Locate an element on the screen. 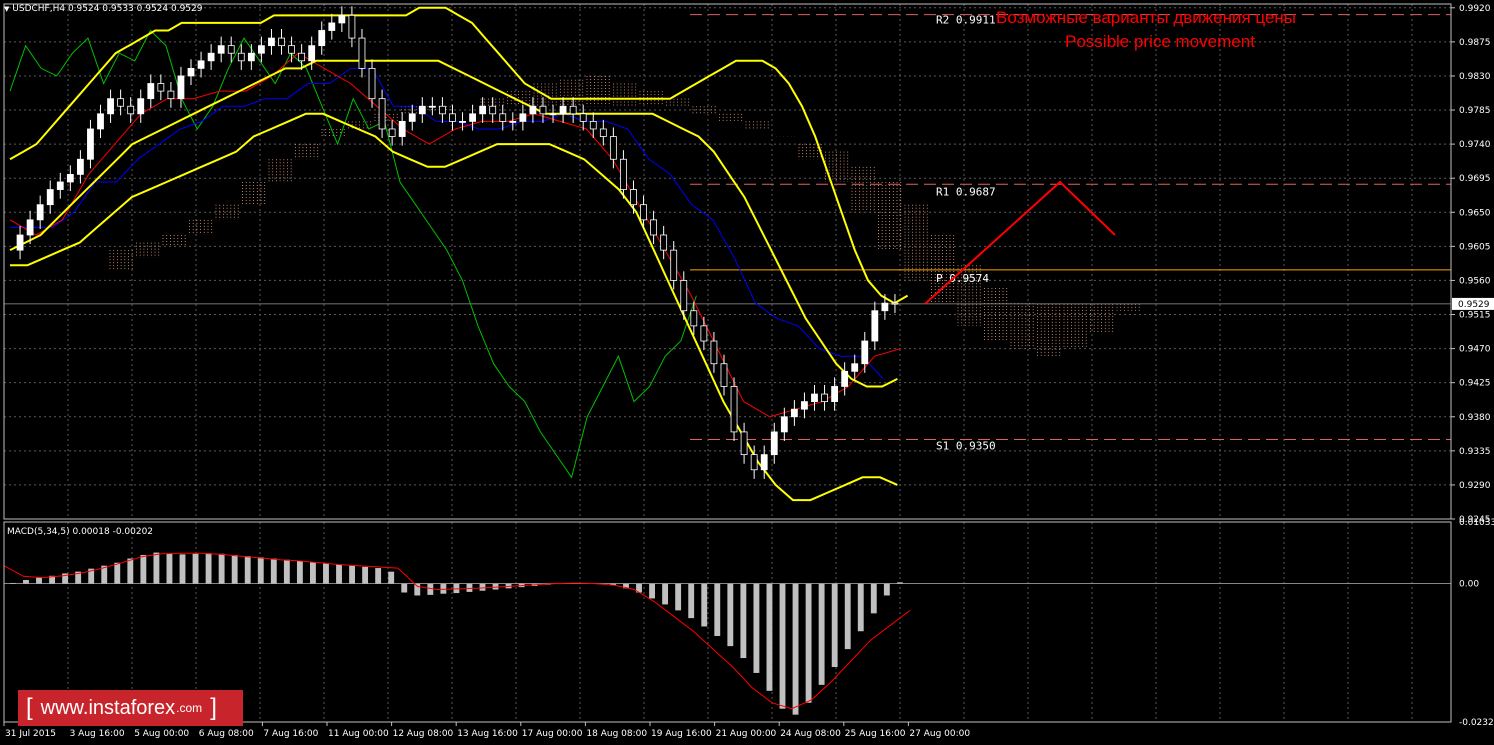  x-tick-label: 17 Aug 00:00 is located at coordinates (552, 734).